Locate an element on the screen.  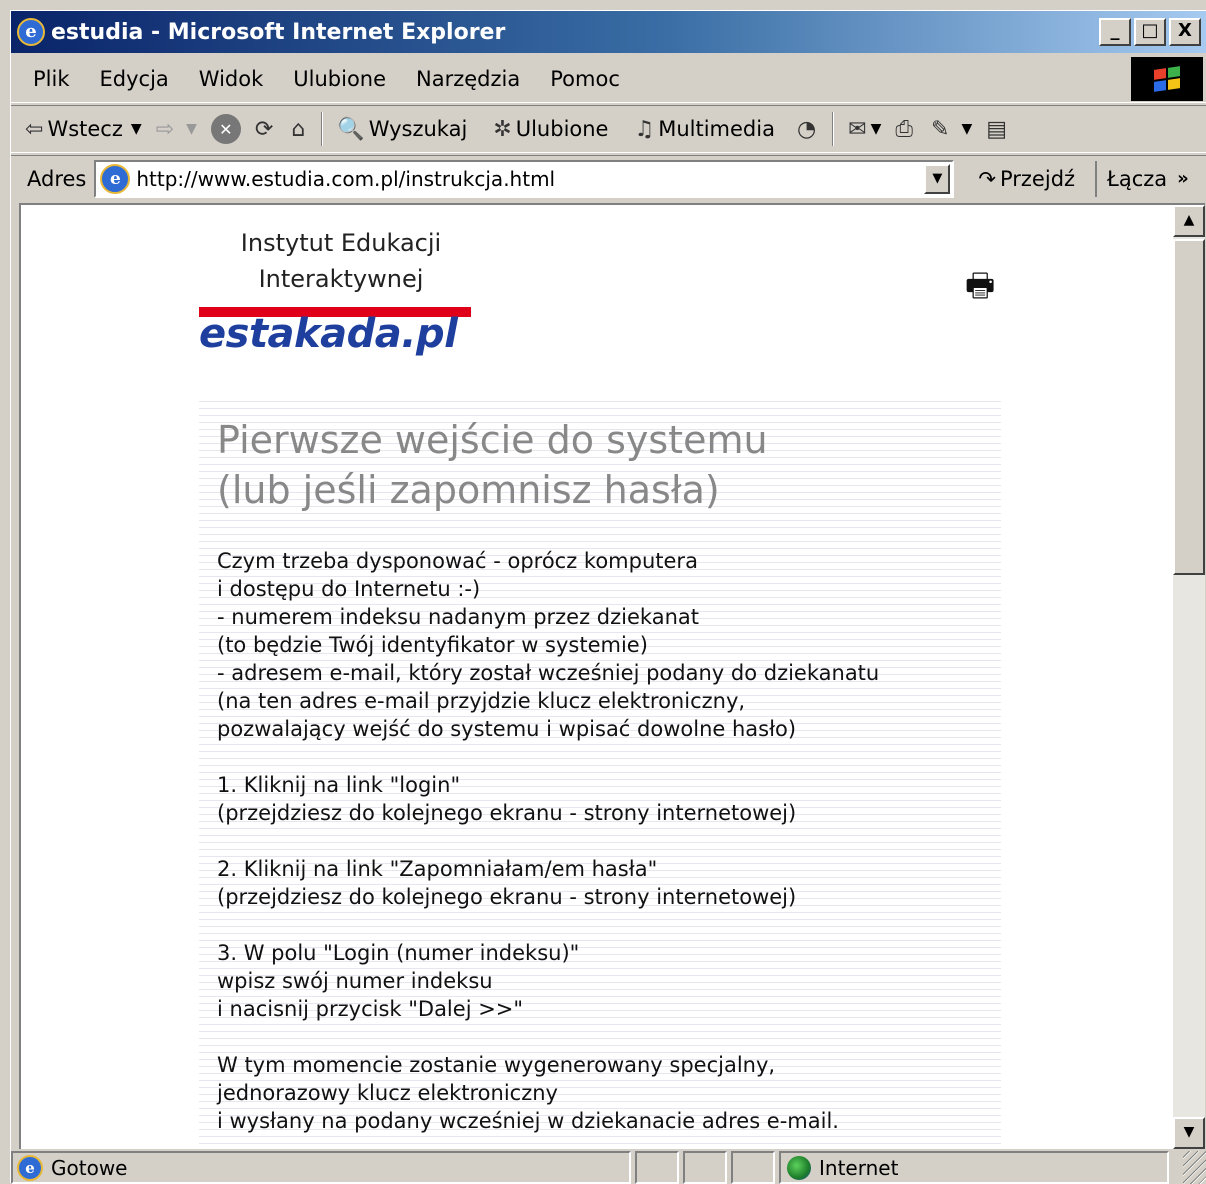
search-button: 🔍 Wyszukaj is located at coordinates (402, 129).